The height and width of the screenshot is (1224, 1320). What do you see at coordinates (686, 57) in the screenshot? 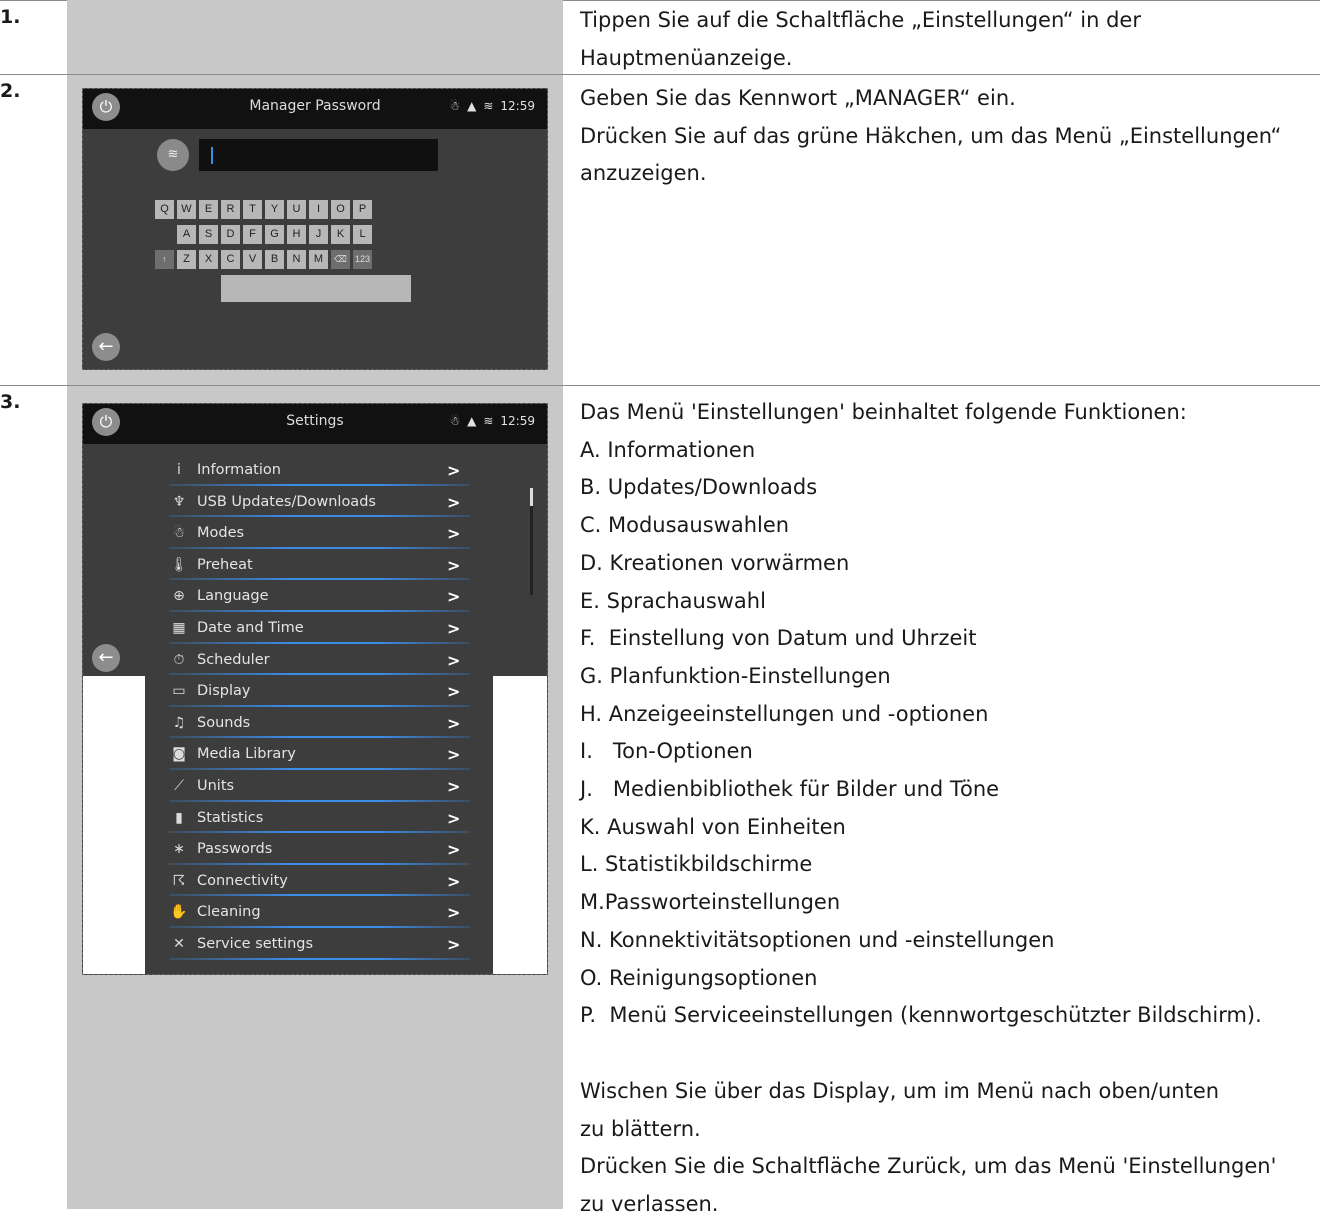
I see `text-line: Hauptmenüanzeige.` at bounding box center [686, 57].